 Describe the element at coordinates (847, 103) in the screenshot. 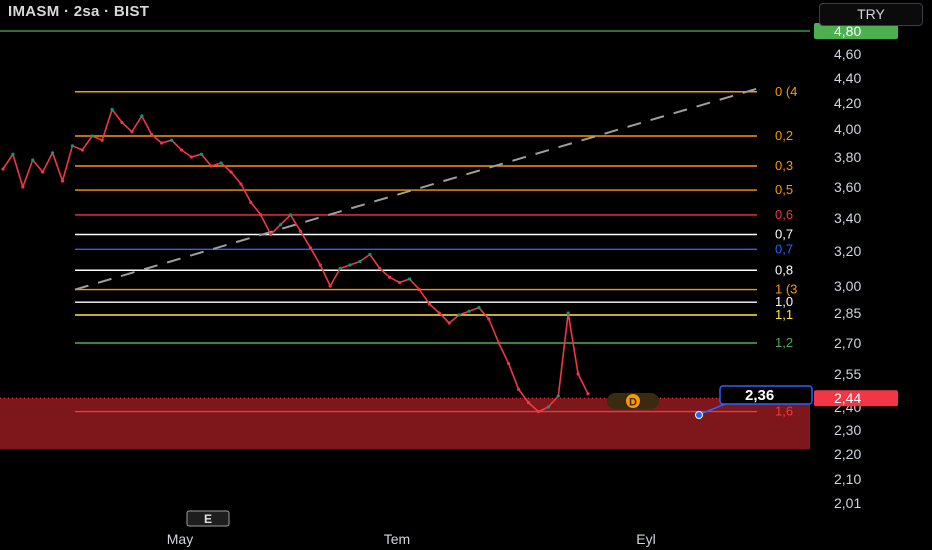

I see `price-axis-tick: 4,20` at that location.